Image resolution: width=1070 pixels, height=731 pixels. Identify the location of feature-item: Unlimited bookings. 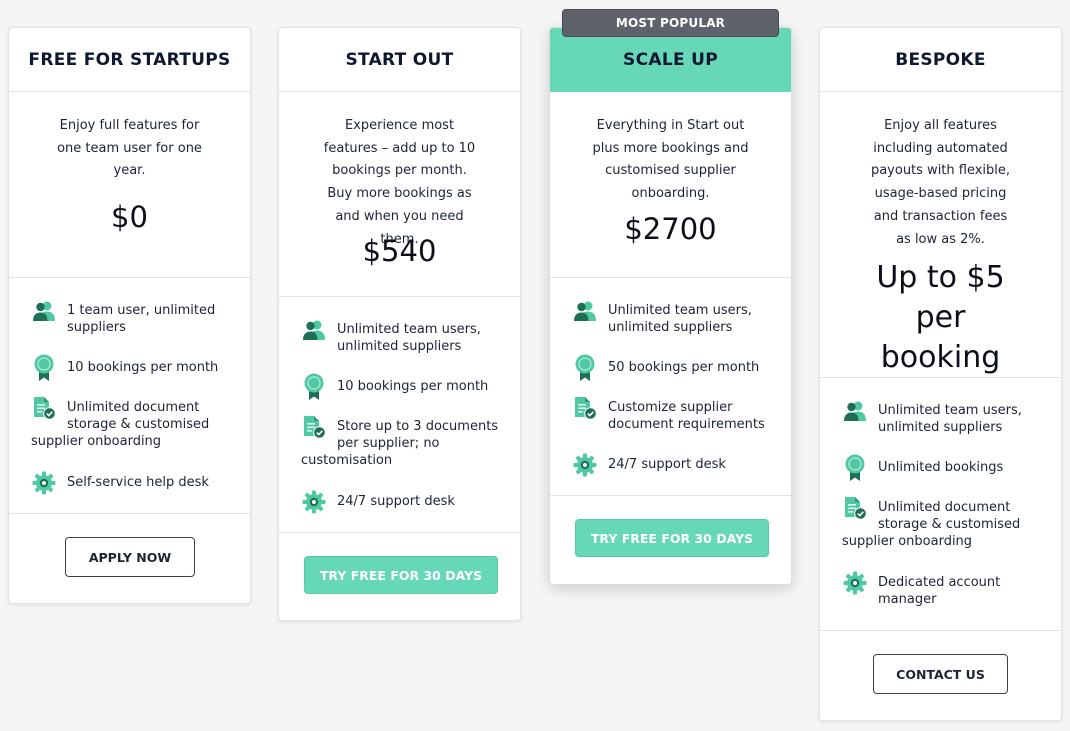
(944, 467).